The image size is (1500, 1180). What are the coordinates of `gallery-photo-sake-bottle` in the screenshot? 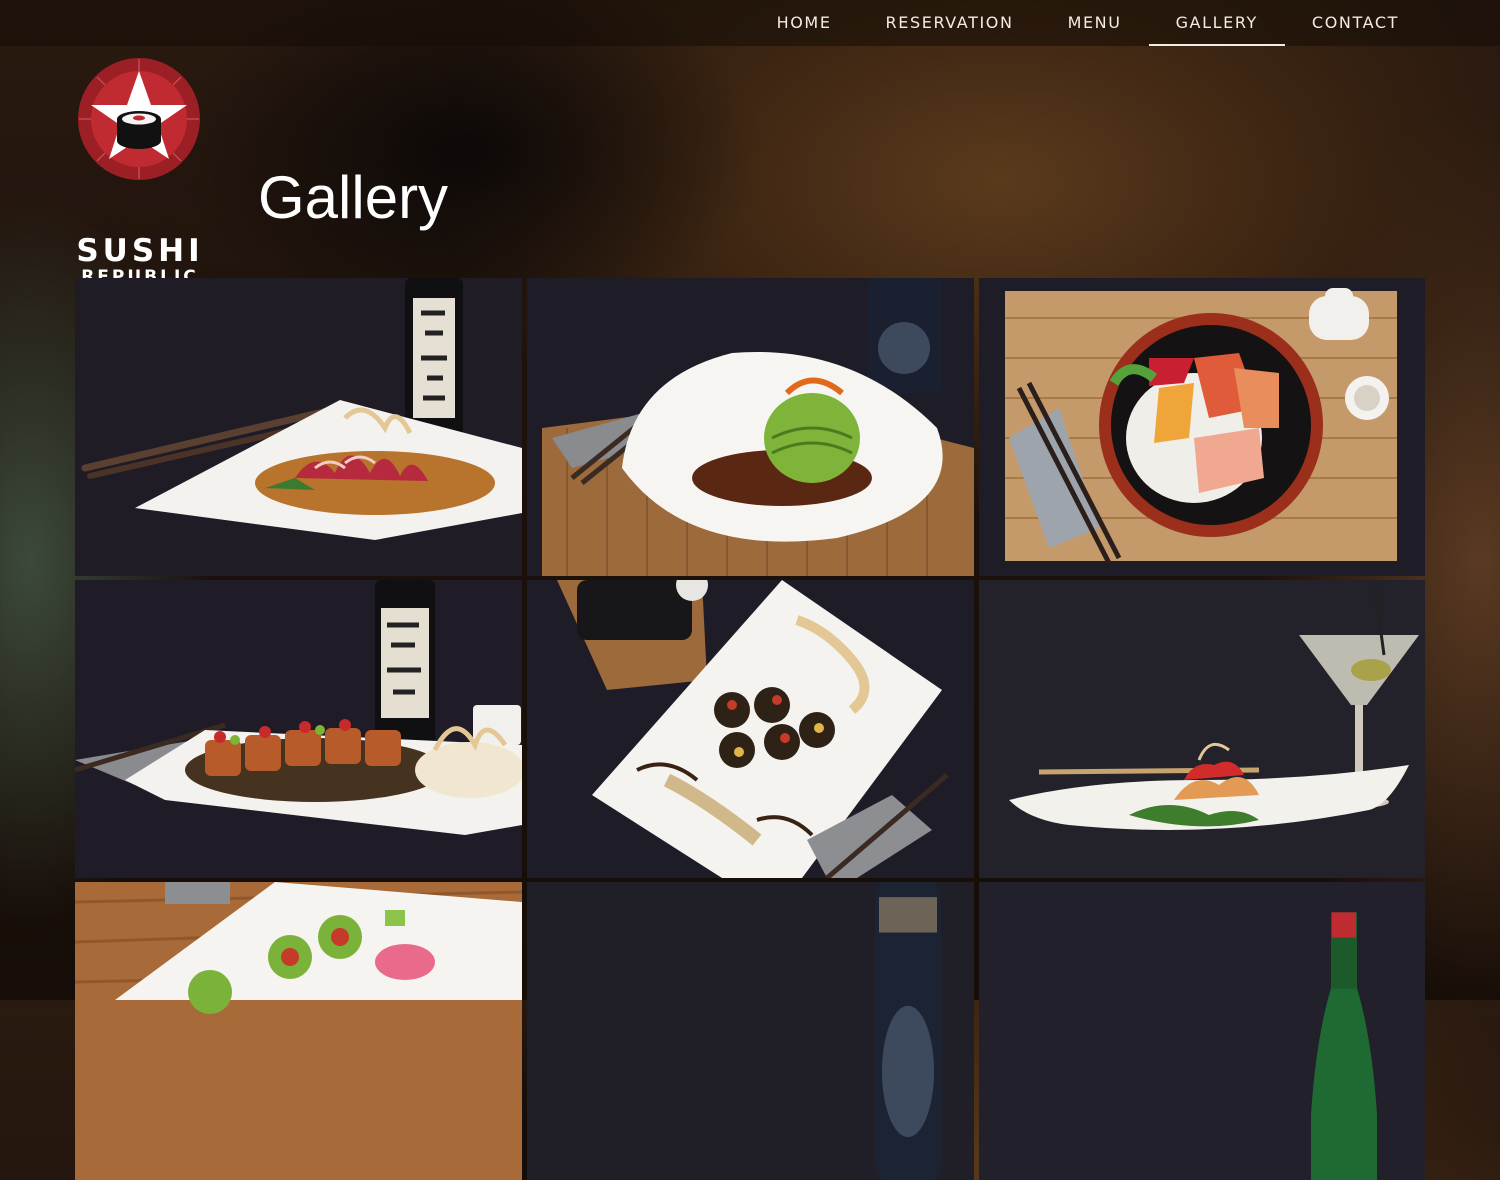 It's located at (750, 1031).